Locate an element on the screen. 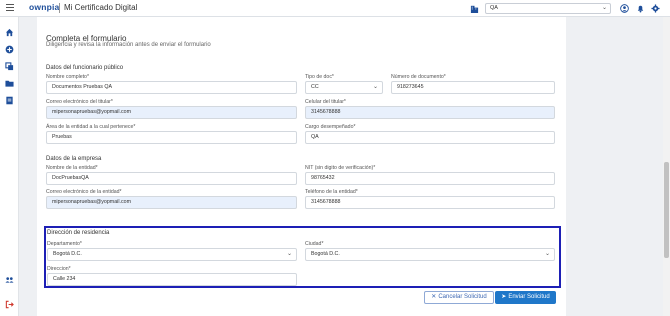  nit-field: 98765432 is located at coordinates (430, 178).